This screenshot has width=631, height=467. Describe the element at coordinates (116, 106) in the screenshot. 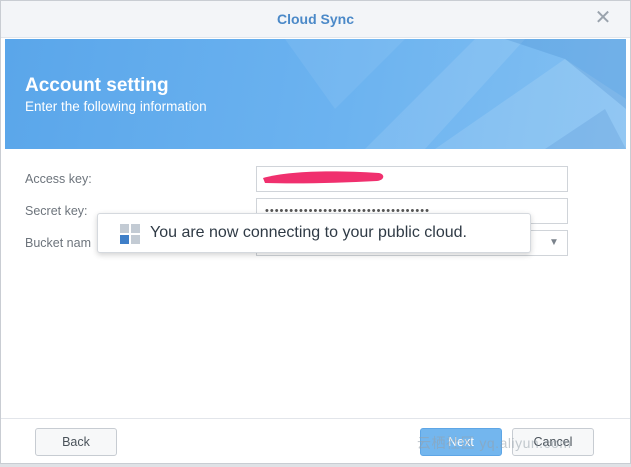

I see `banner-subheading: Enter the following information` at that location.